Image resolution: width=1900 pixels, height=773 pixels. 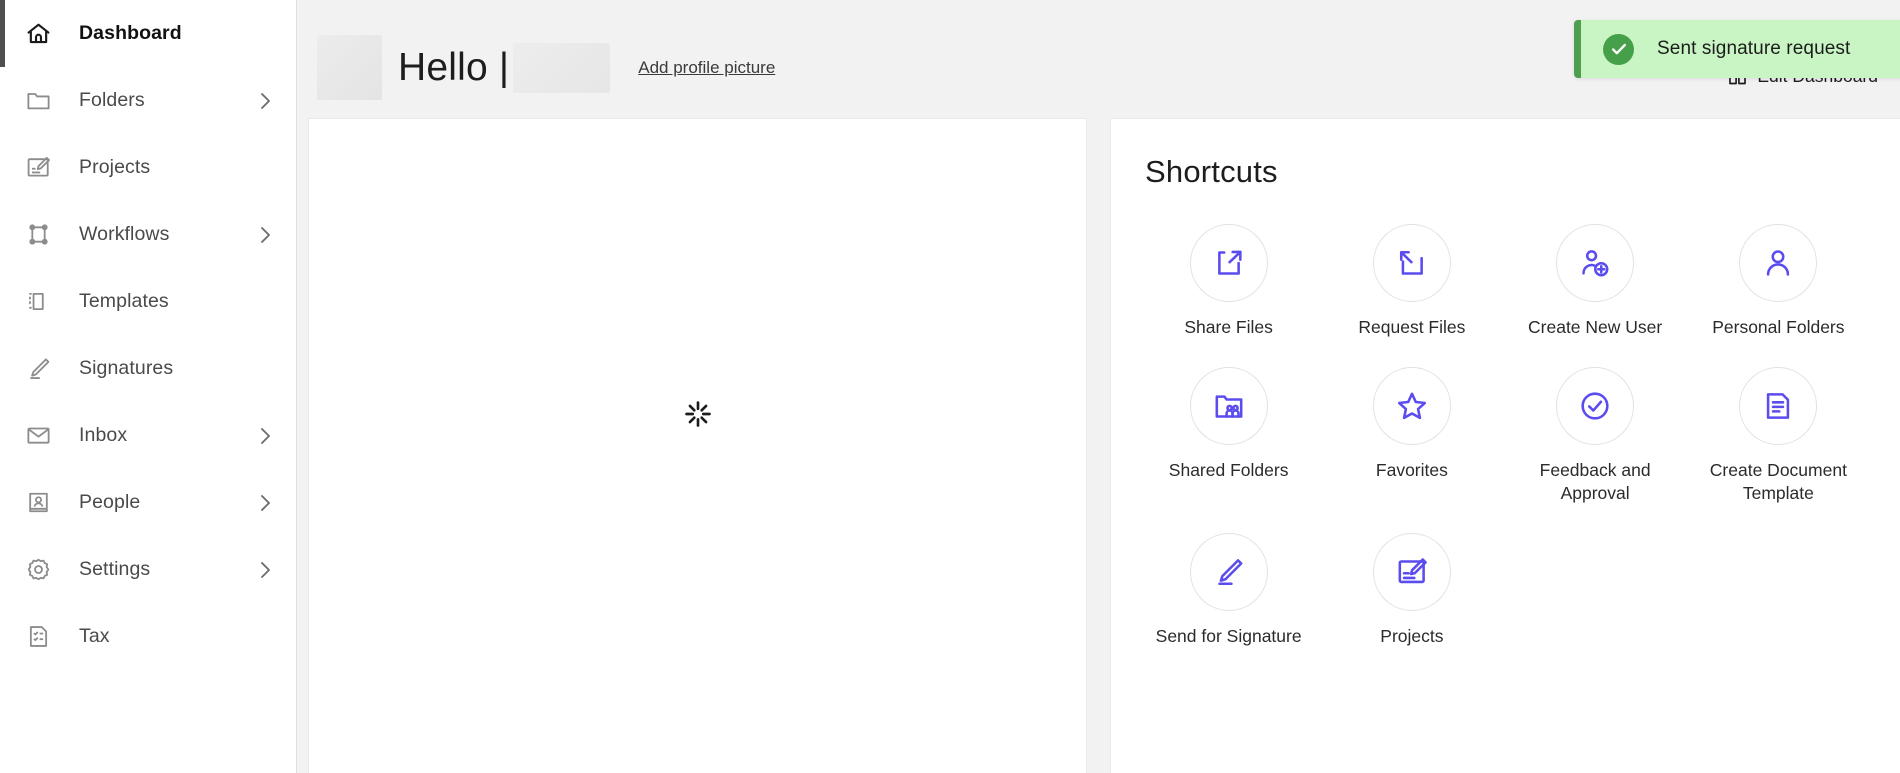 What do you see at coordinates (130, 33) in the screenshot?
I see `sidebar-item-label: Dashboard` at bounding box center [130, 33].